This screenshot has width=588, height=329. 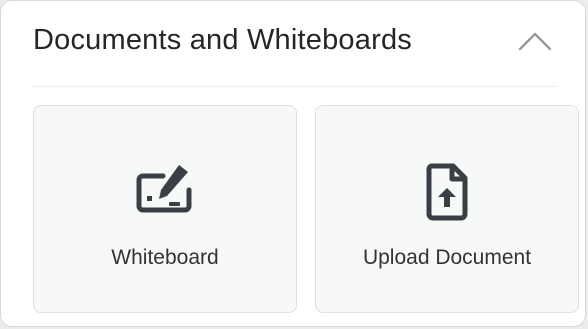 I want to click on panel-title: Documents and Whiteboards, so click(x=222, y=40).